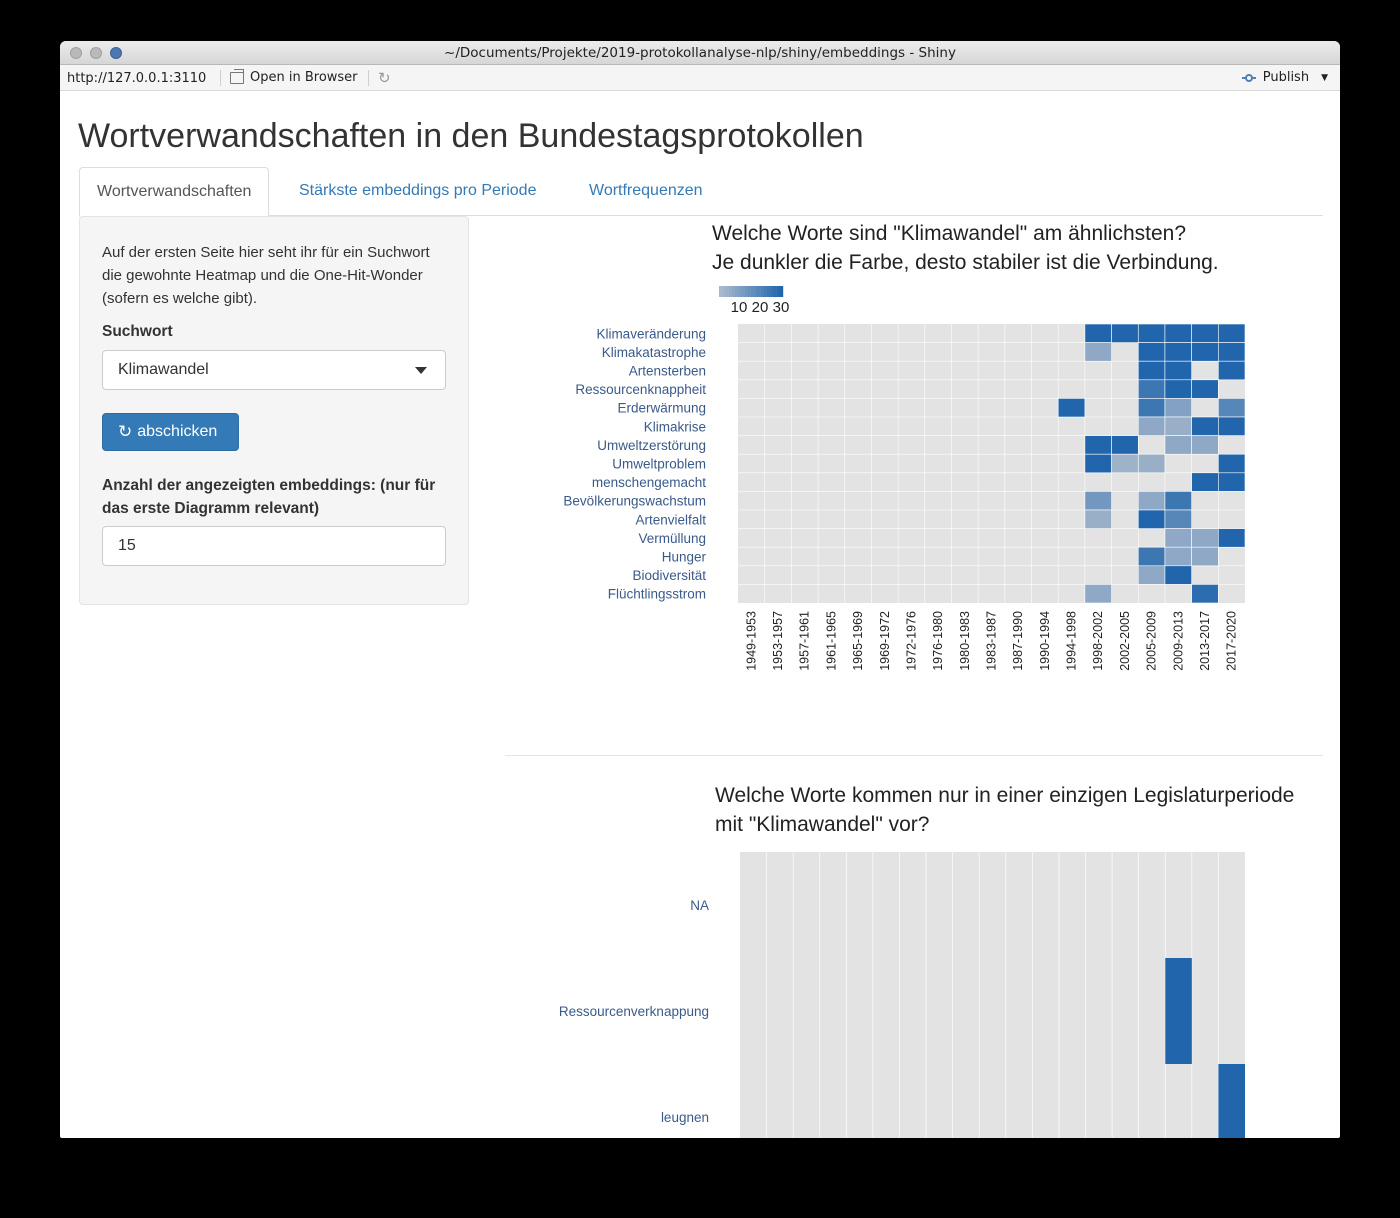 The image size is (1400, 1218). I want to click on legend-tick-label: 10, so click(739, 307).